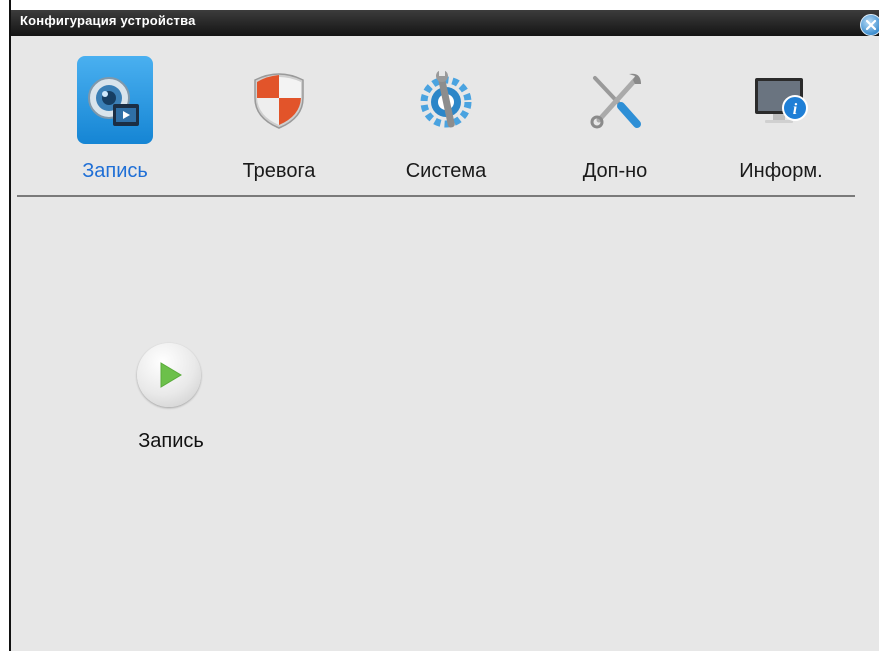  I want to click on tab-advanced: Доп-но, so click(615, 118).